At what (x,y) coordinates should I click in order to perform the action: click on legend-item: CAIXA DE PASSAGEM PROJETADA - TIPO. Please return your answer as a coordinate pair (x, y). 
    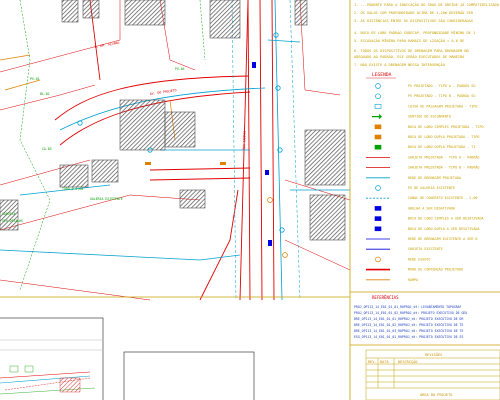
    Looking at the image, I should click on (425, 106).